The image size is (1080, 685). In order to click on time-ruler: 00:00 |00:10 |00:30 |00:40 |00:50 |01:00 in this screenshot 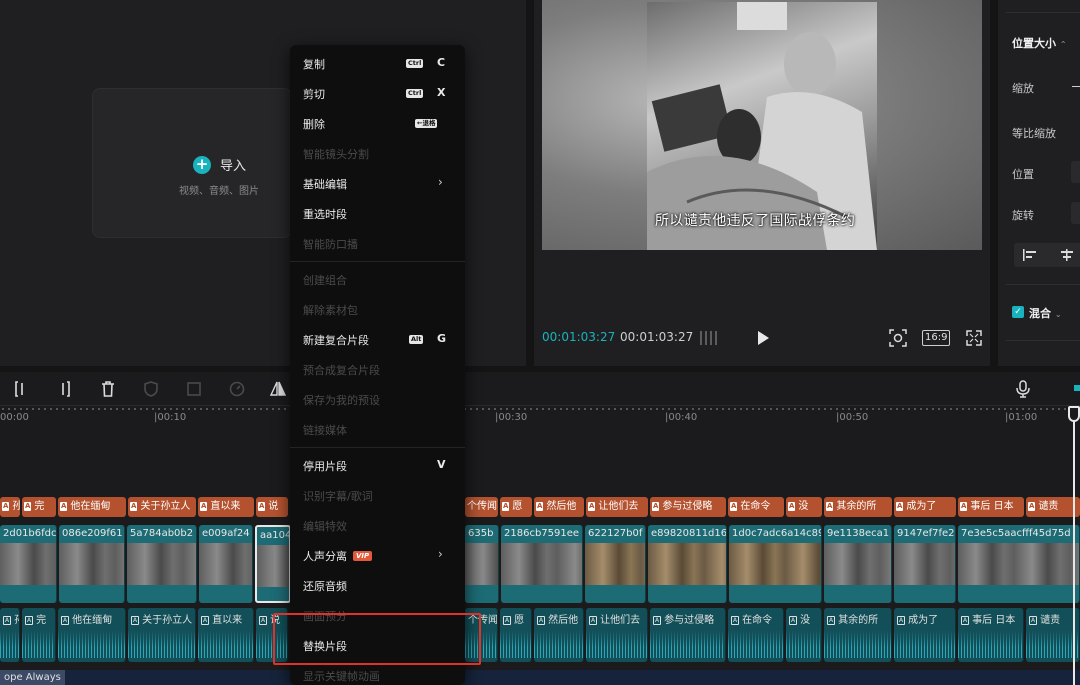, I will do `click(540, 420)`.